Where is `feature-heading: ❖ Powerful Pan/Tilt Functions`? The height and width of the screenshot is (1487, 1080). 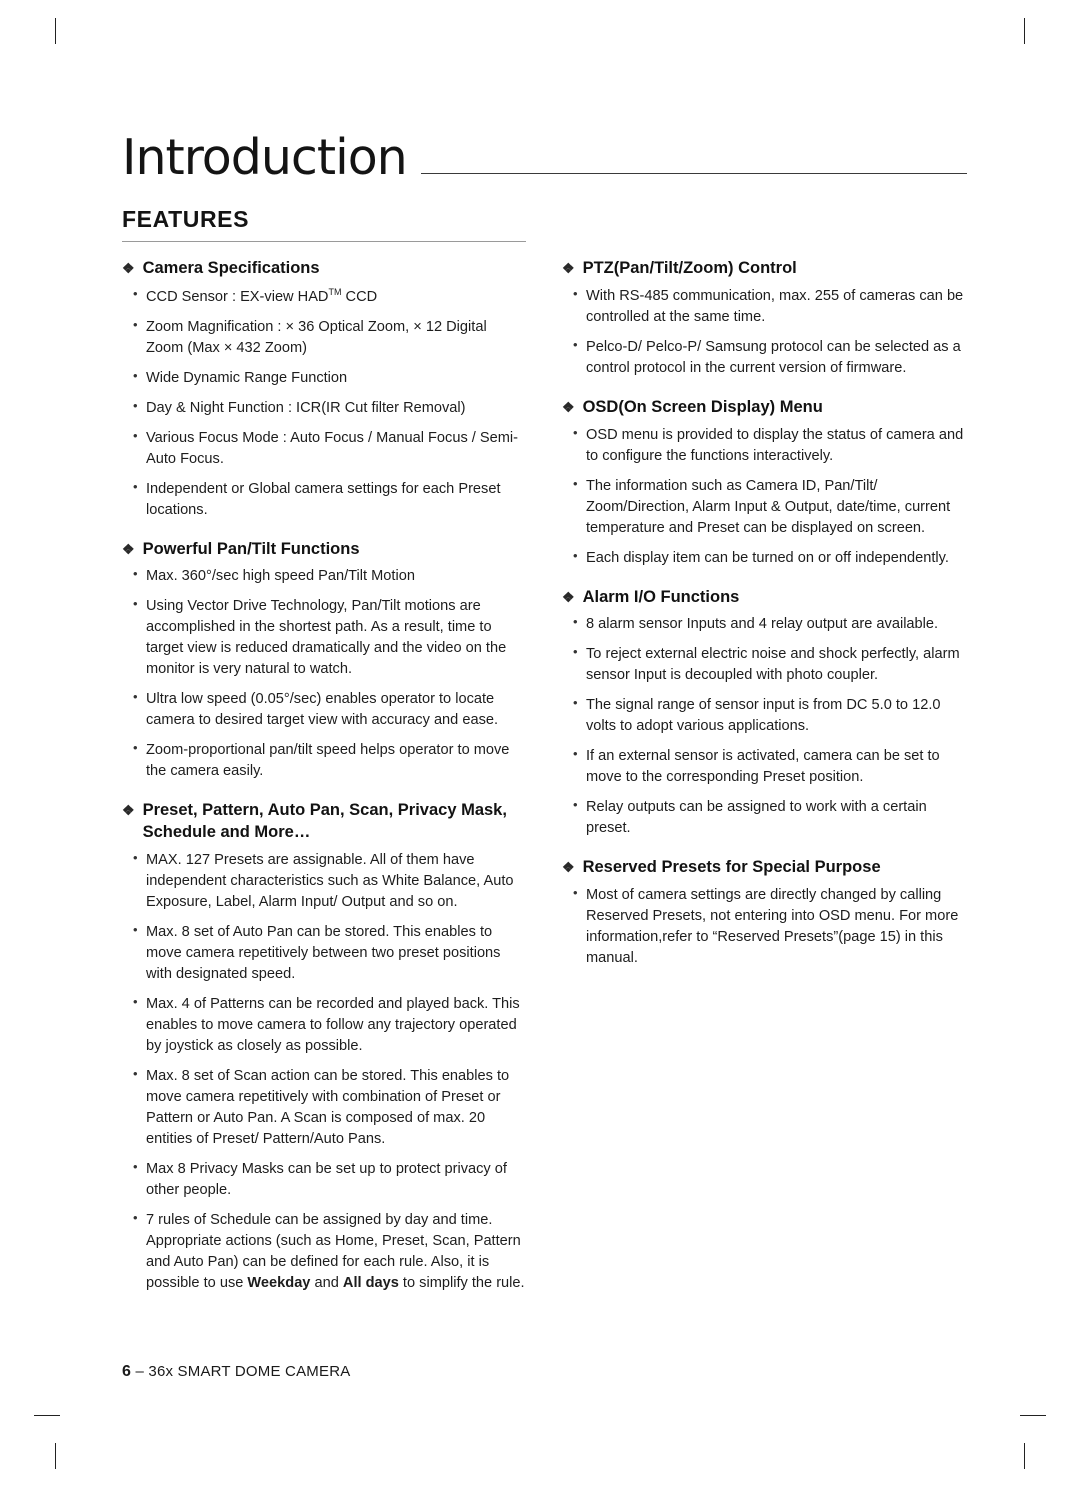 feature-heading: ❖ Powerful Pan/Tilt Functions is located at coordinates (324, 550).